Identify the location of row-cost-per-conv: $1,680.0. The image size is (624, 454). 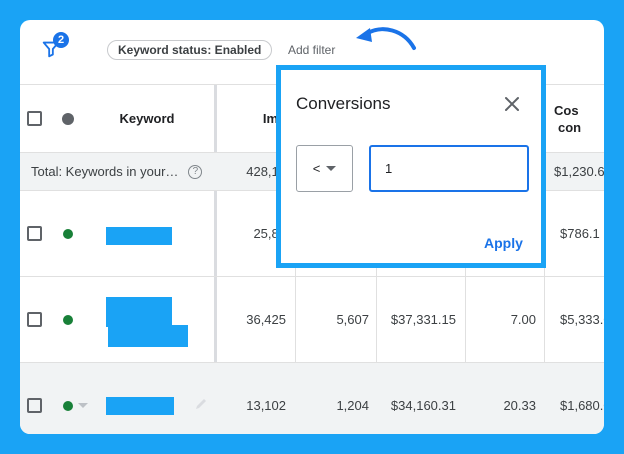
(582, 405).